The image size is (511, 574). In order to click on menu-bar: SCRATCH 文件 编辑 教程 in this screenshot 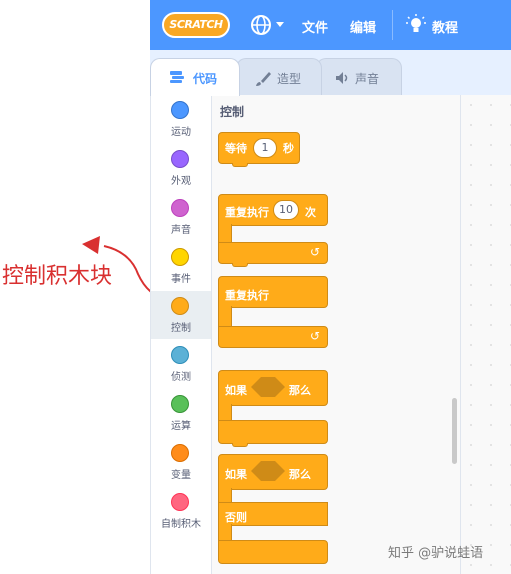, I will do `click(330, 25)`.